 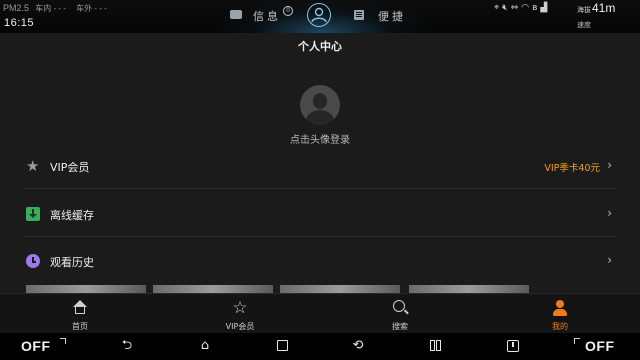 What do you see at coordinates (320, 313) in the screenshot?
I see `bottom-nav: 首页 ☆ VIP会员 搜索 我的` at bounding box center [320, 313].